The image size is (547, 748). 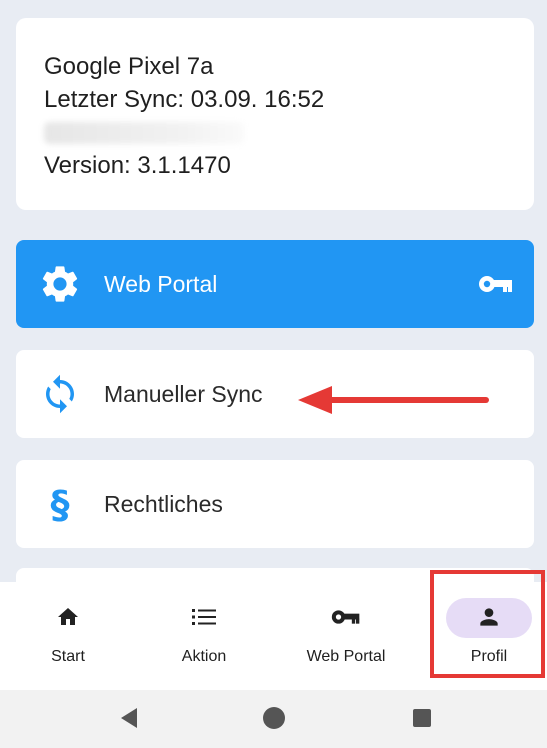 I want to click on web-portal-label: Web Portal, so click(x=161, y=284).